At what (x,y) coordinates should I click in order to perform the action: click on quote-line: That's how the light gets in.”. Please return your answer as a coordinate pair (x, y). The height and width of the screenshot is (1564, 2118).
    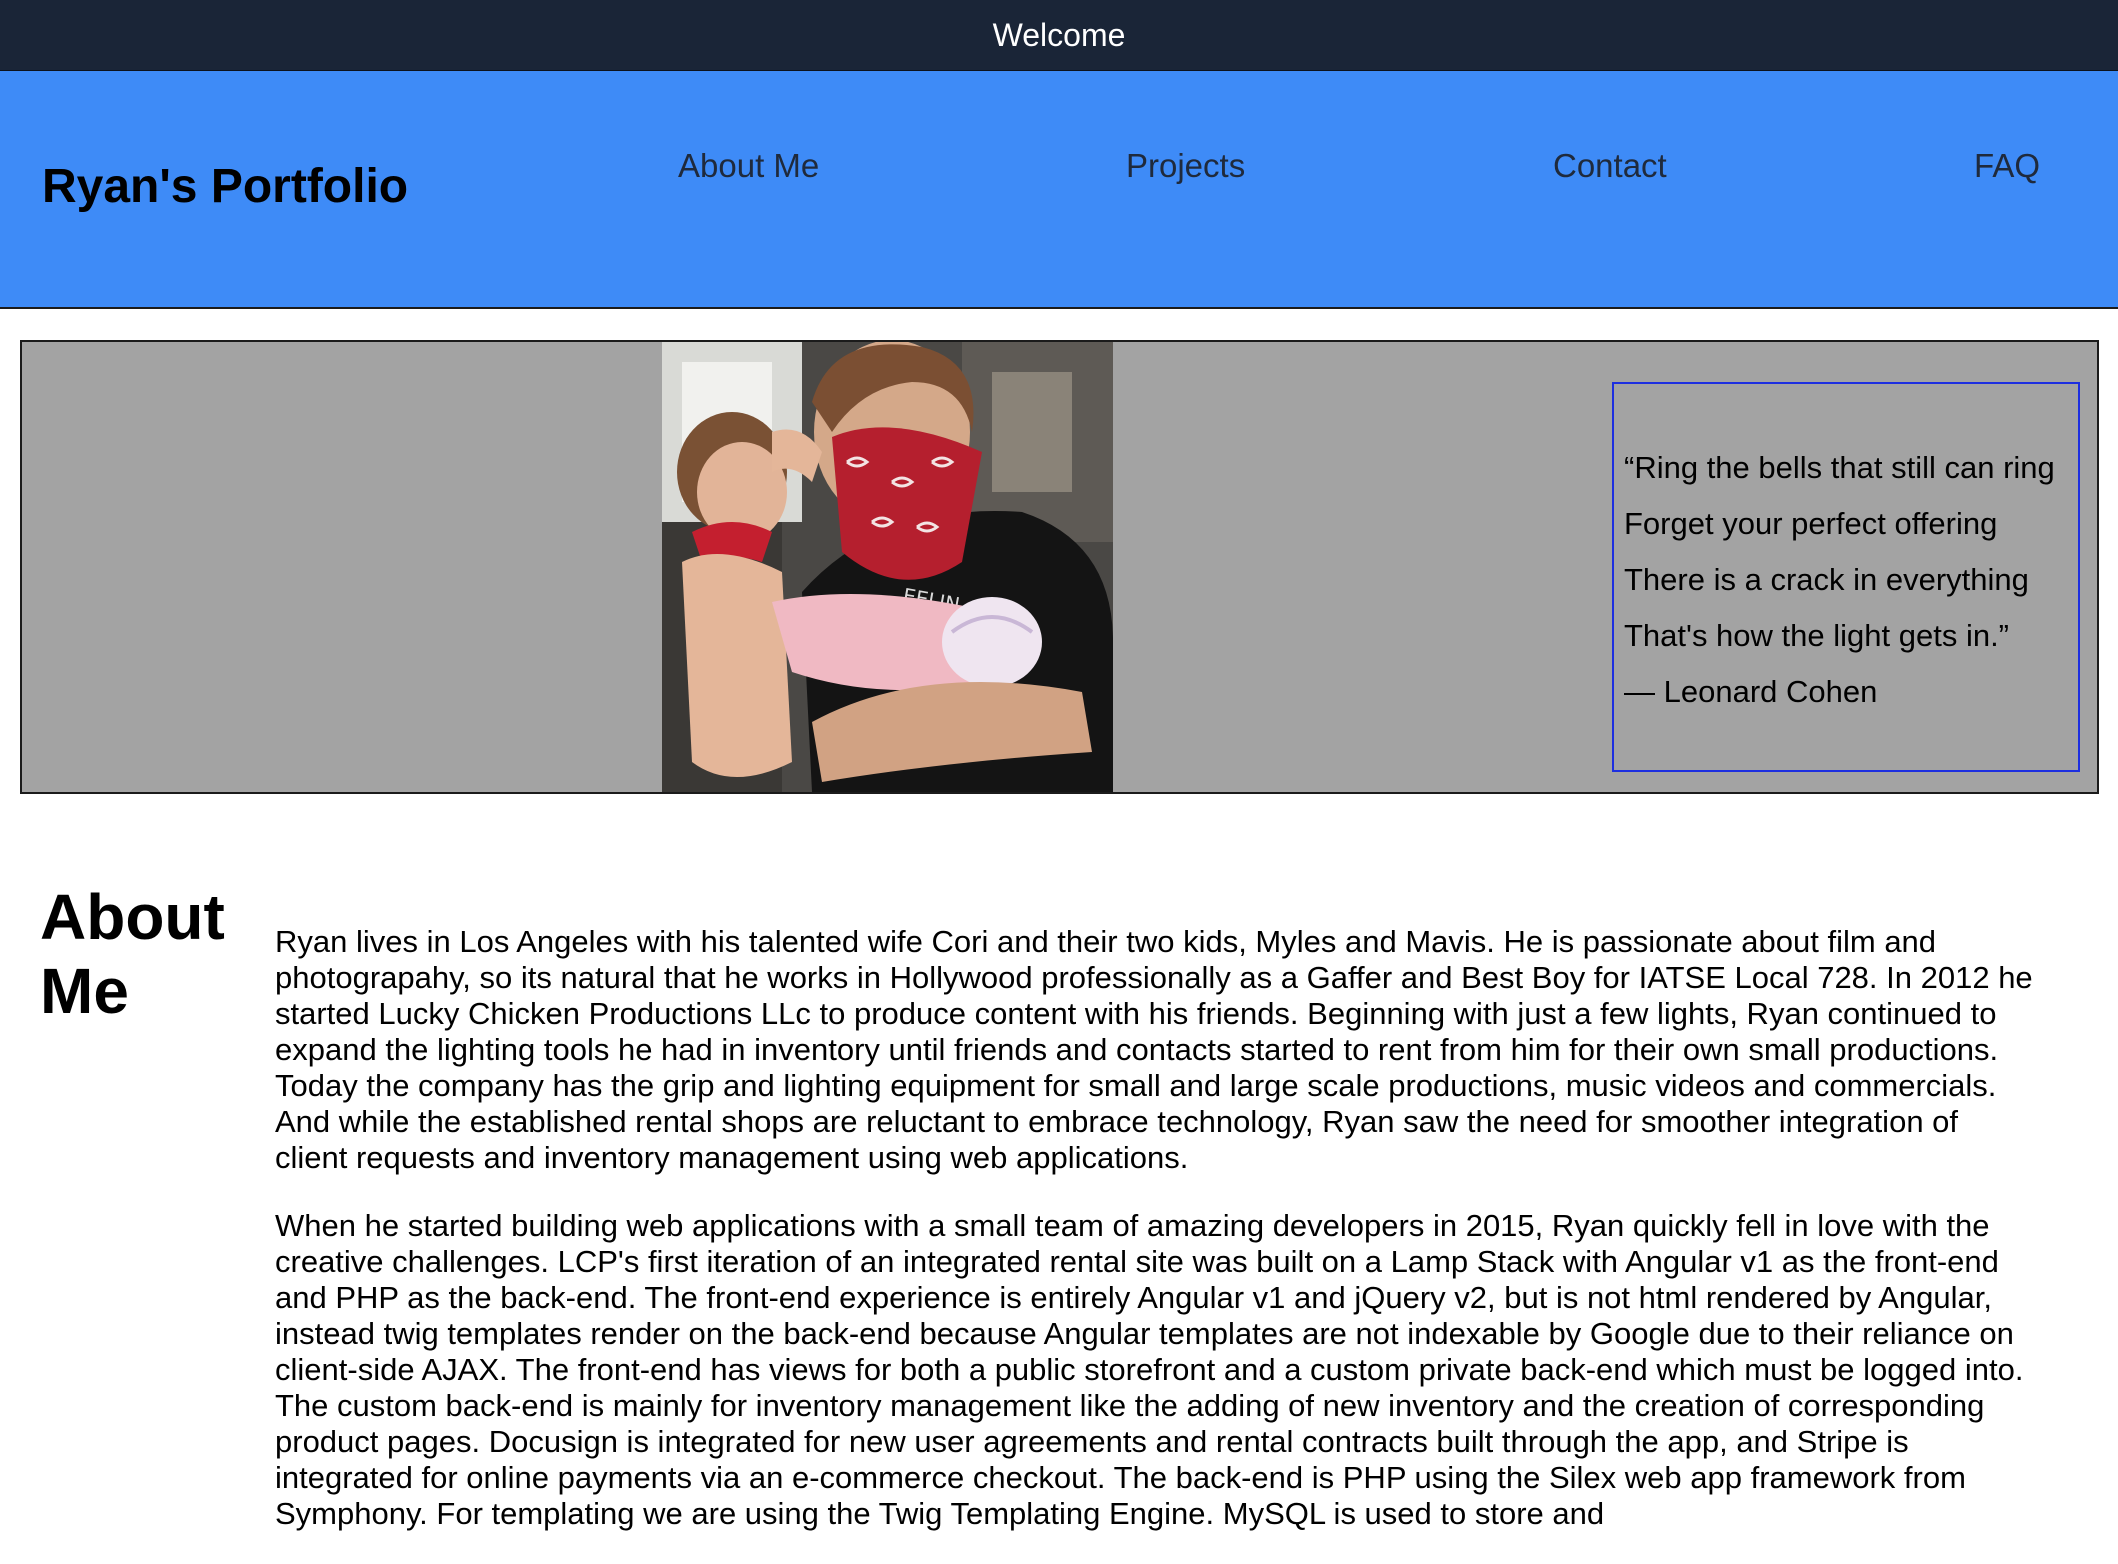
    Looking at the image, I should click on (1817, 635).